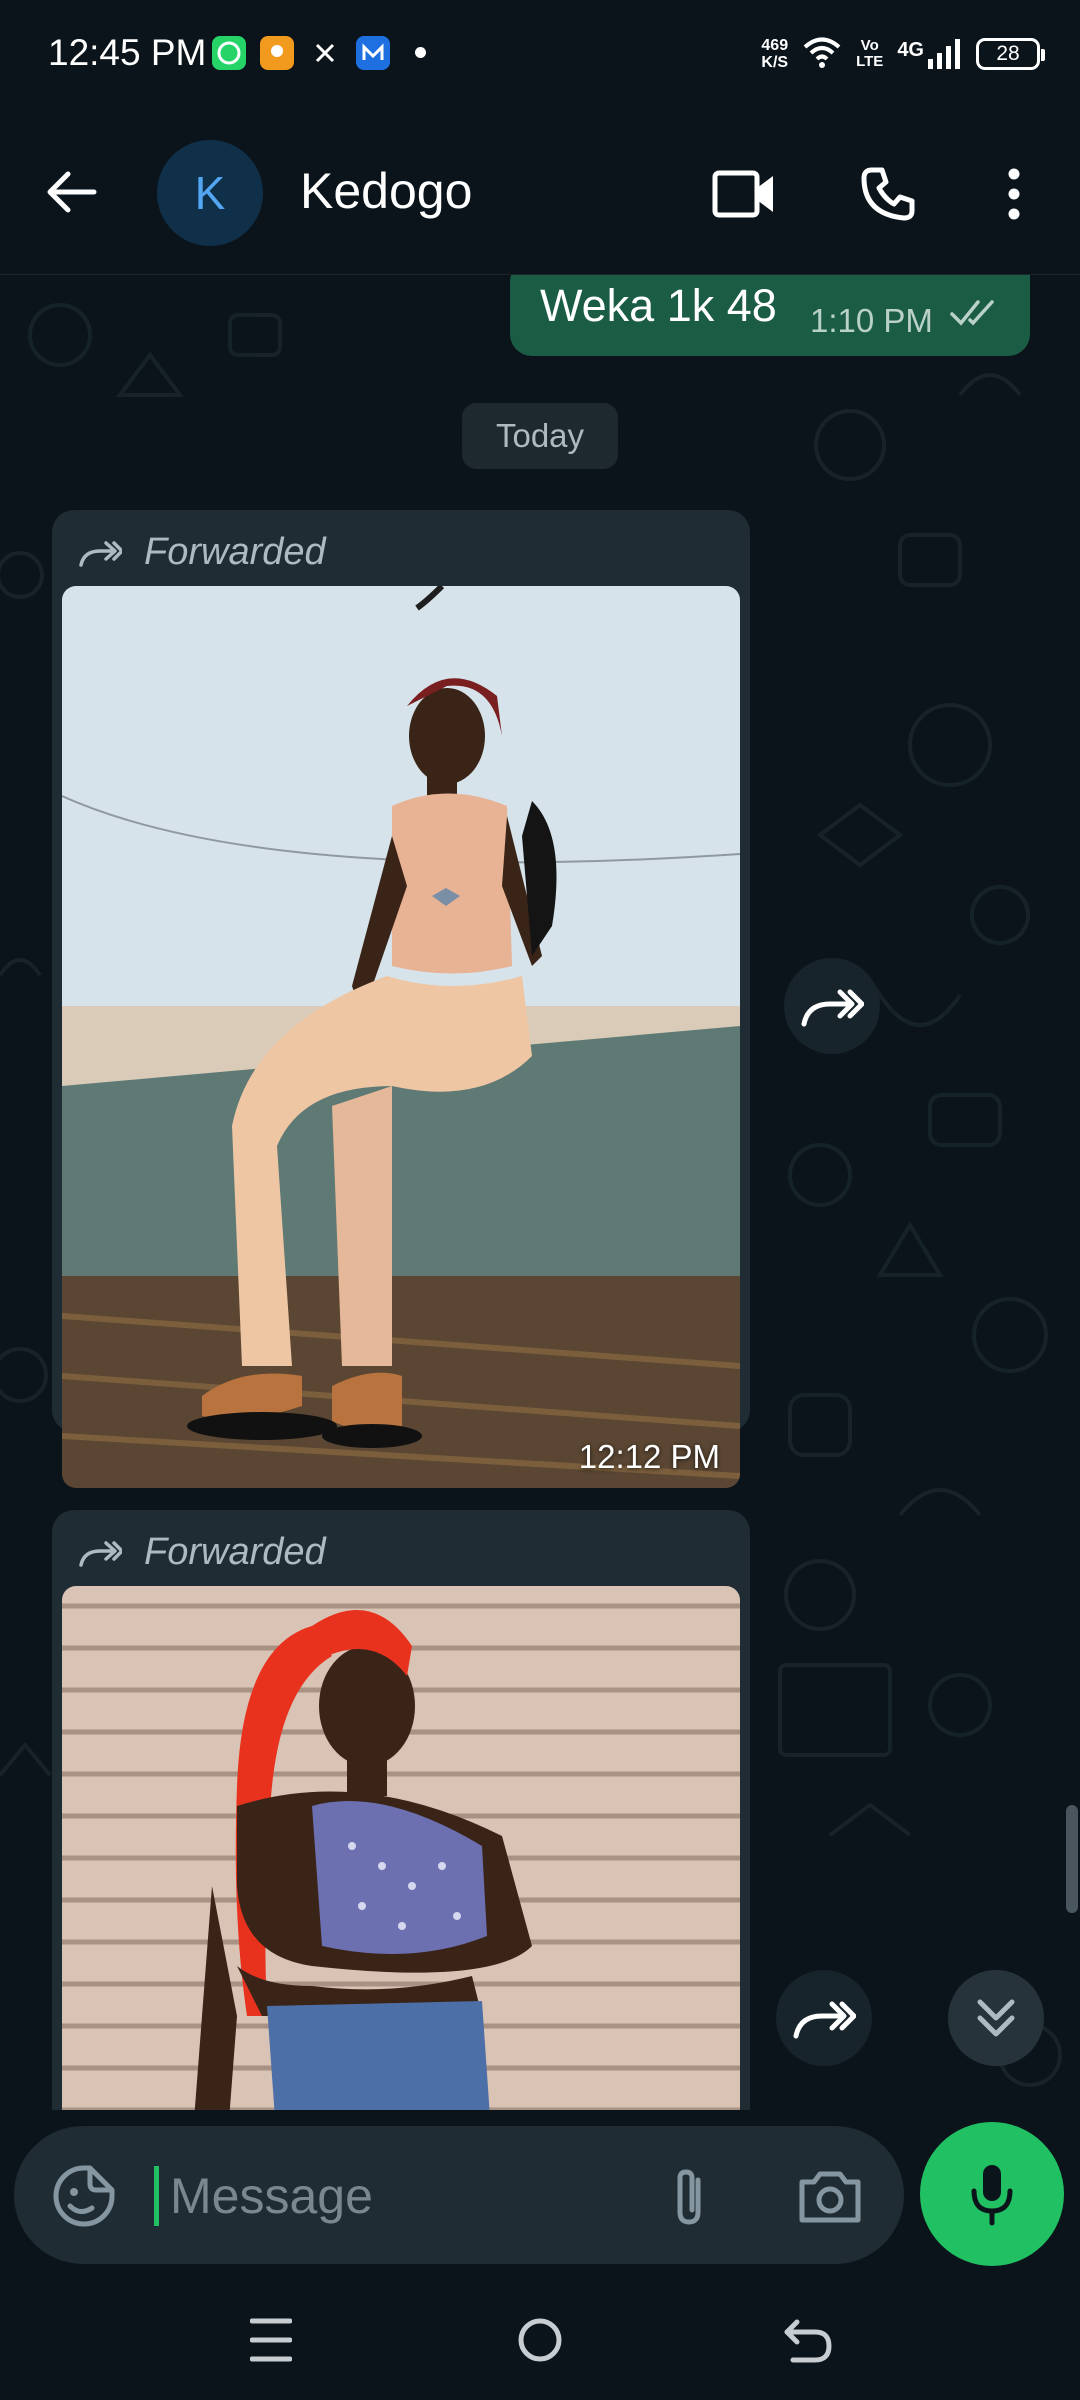 The image size is (1080, 2400). What do you see at coordinates (84, 2196) in the screenshot?
I see `sticker-icon` at bounding box center [84, 2196].